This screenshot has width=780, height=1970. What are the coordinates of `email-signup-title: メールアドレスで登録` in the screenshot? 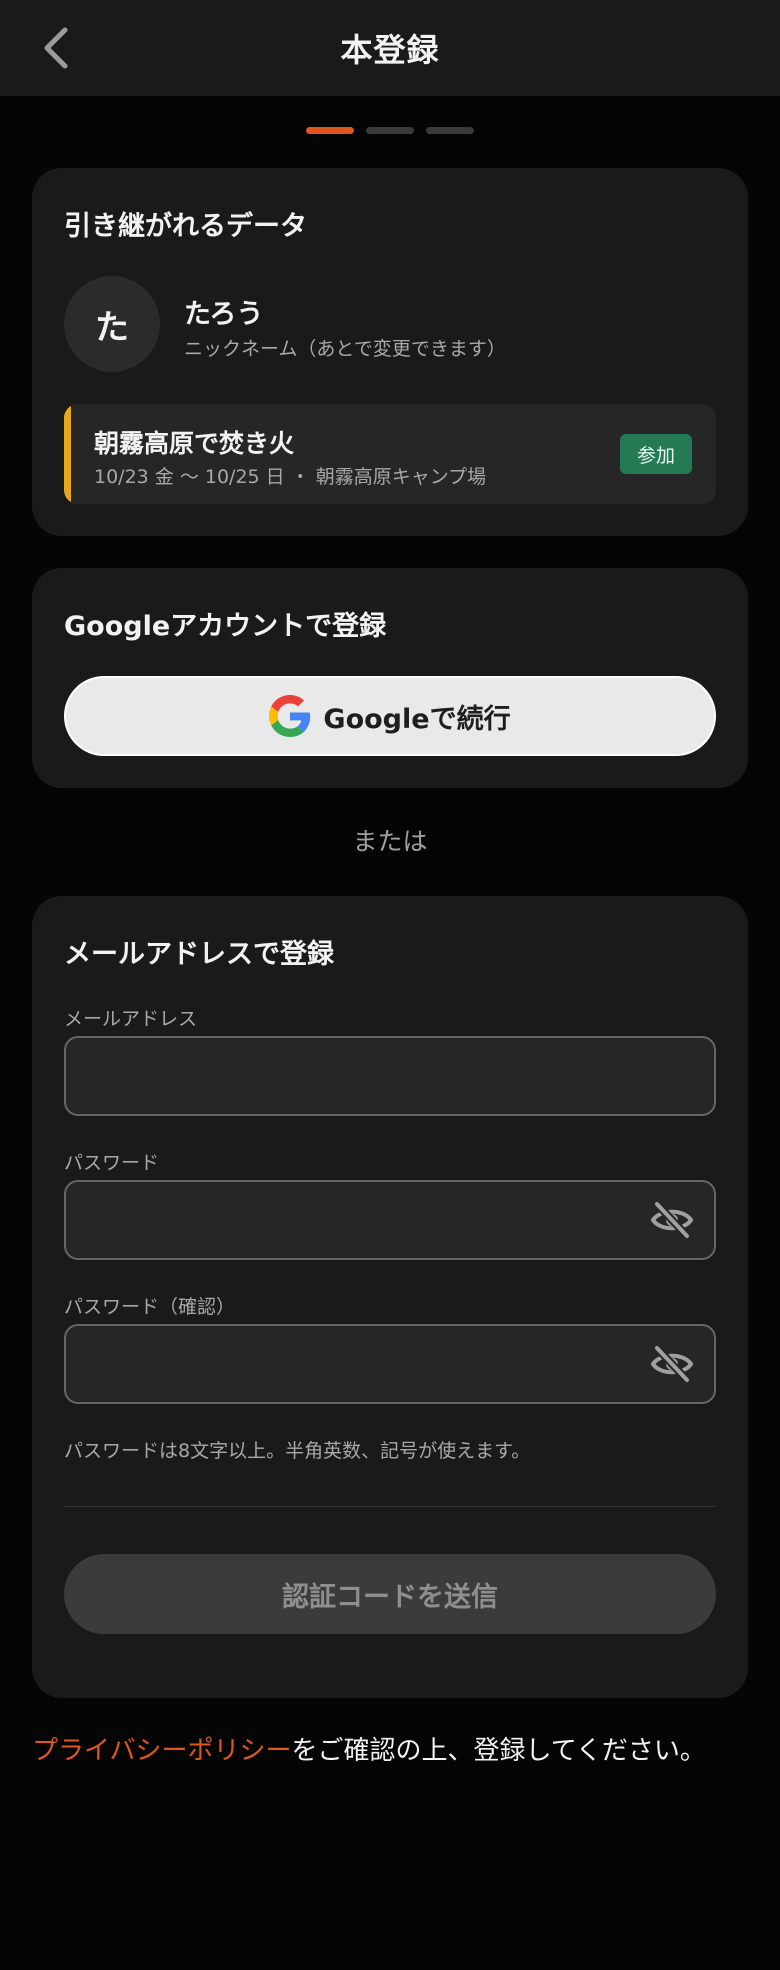 It's located at (199, 954).